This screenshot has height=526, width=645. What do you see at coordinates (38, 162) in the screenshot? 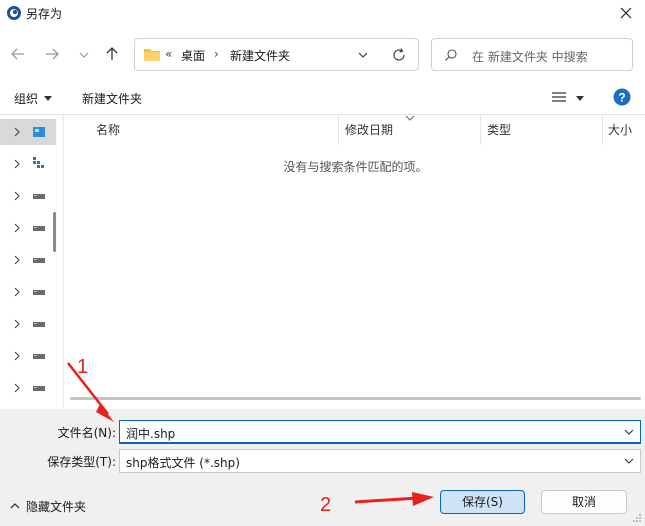
I see `network-icon` at bounding box center [38, 162].